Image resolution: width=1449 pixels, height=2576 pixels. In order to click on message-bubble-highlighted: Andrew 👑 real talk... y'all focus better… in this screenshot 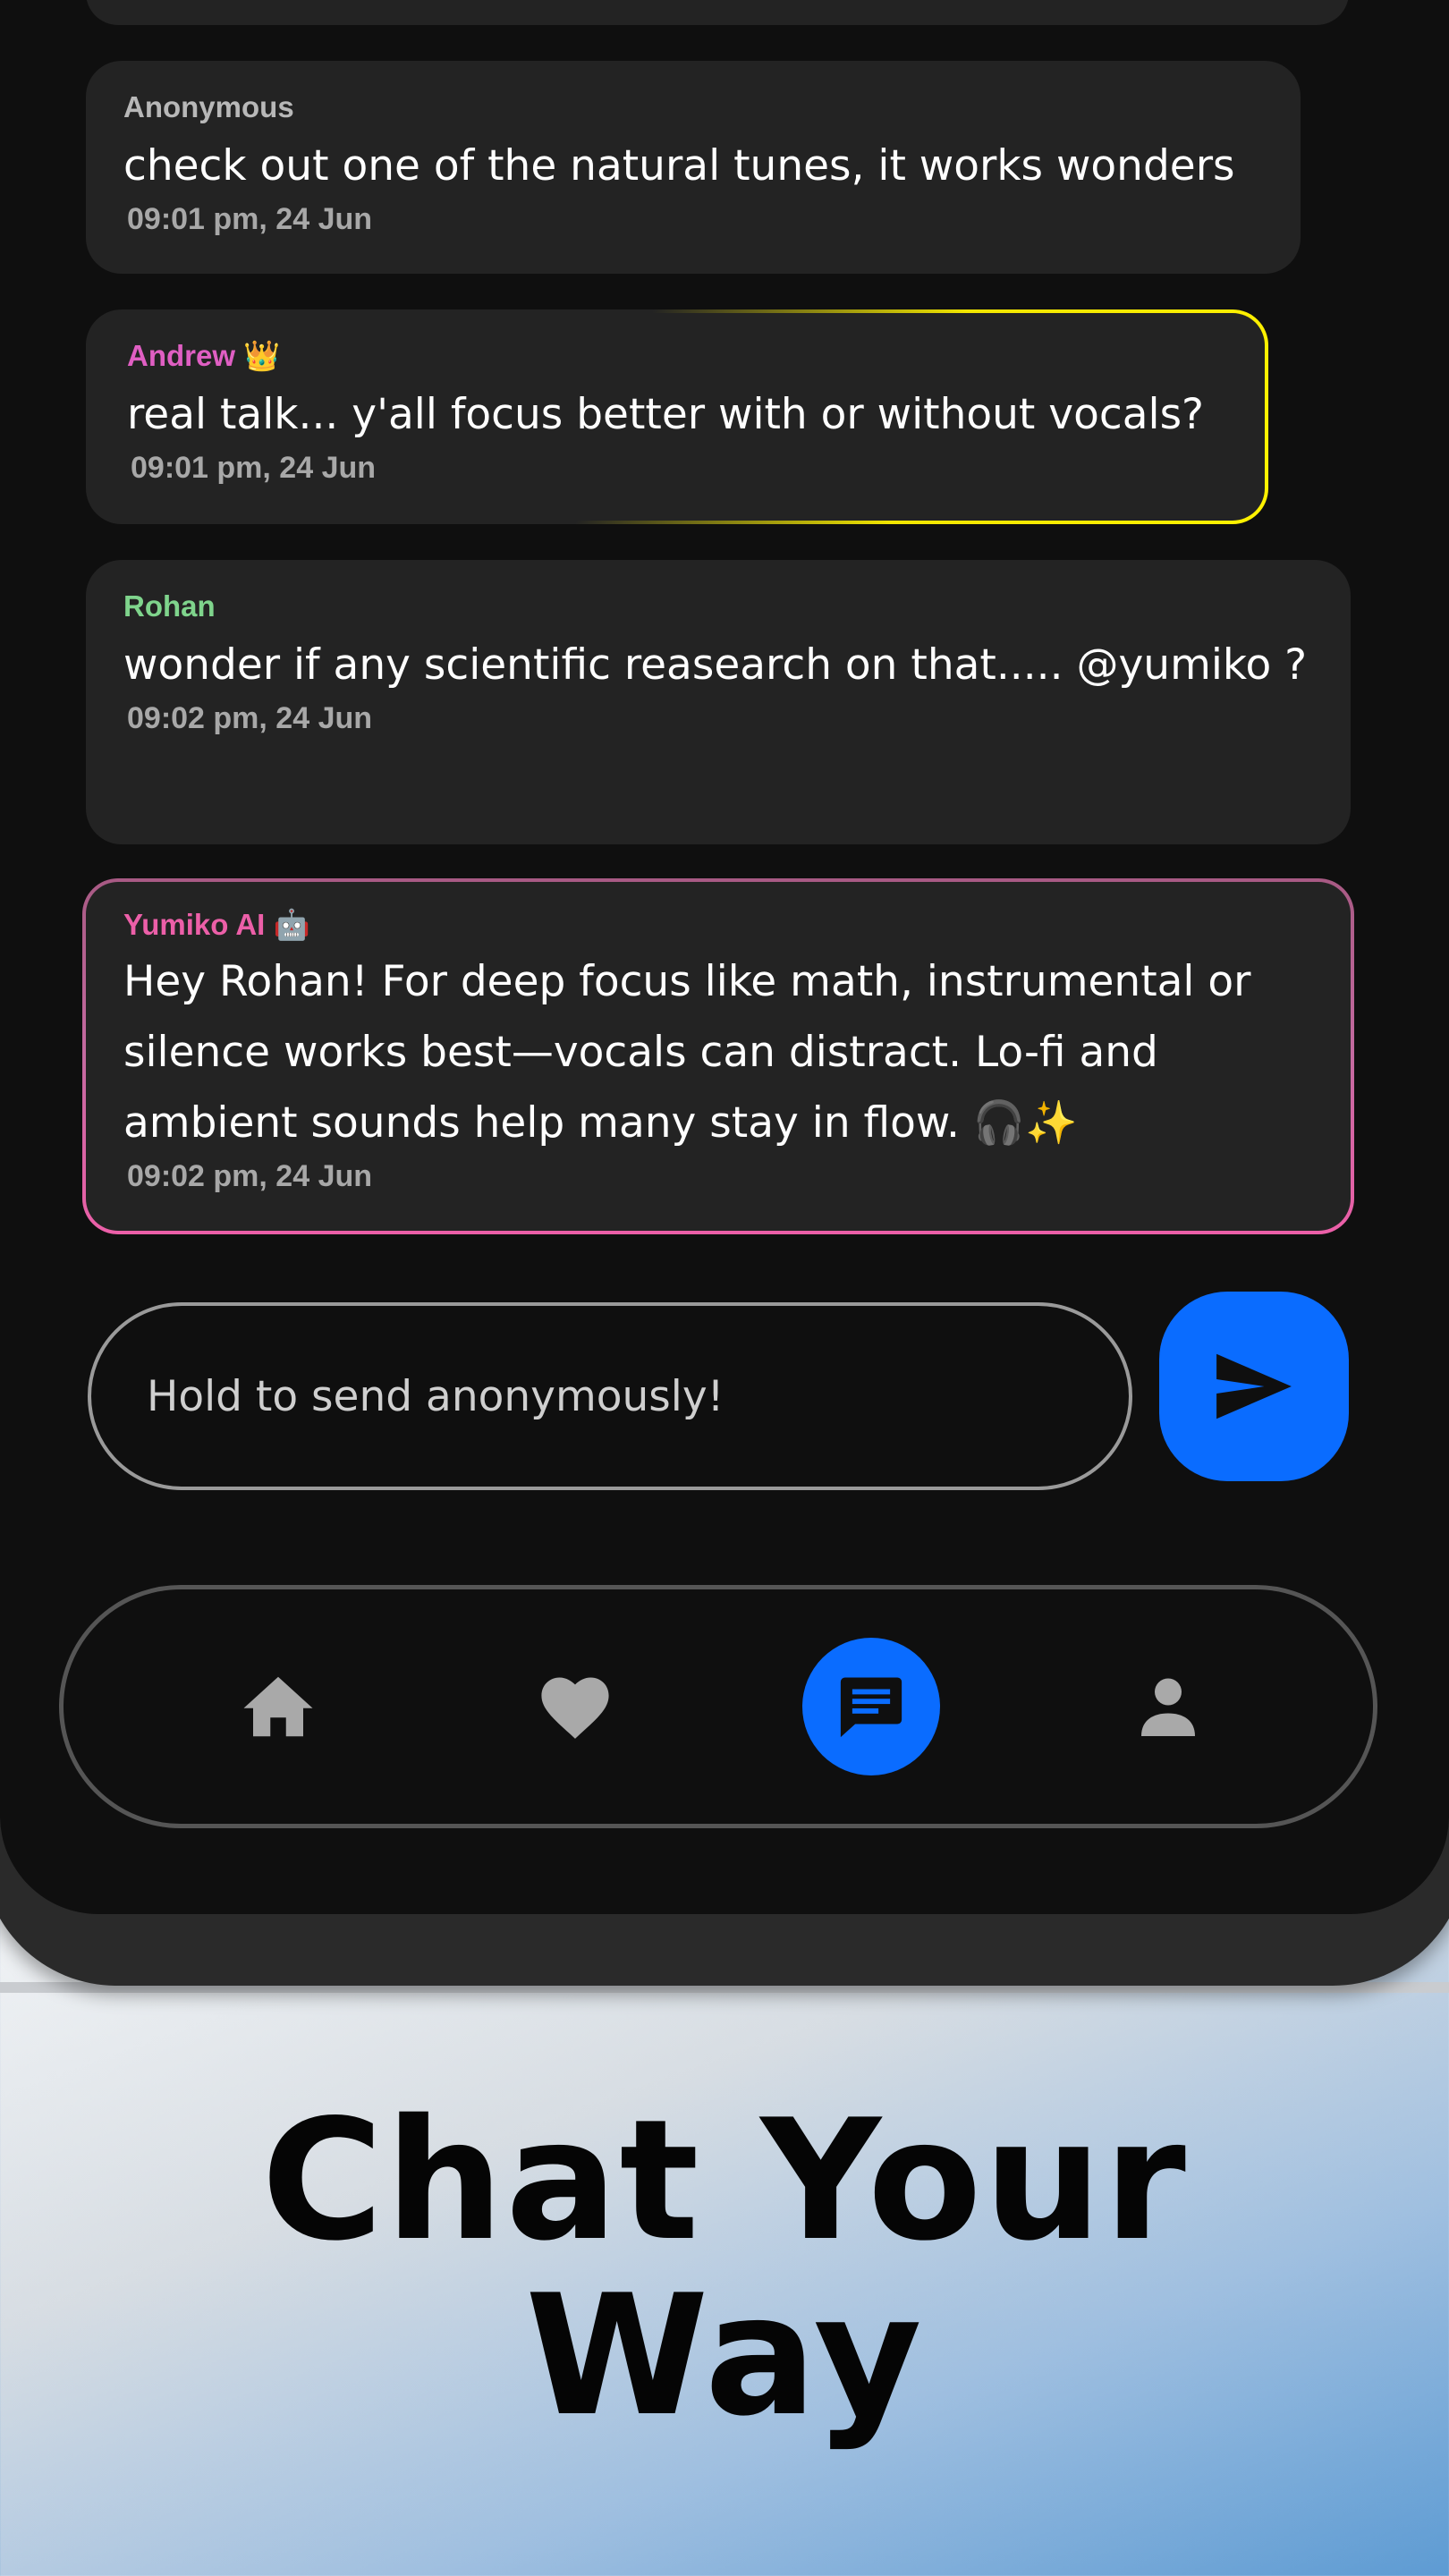, I will do `click(677, 416)`.